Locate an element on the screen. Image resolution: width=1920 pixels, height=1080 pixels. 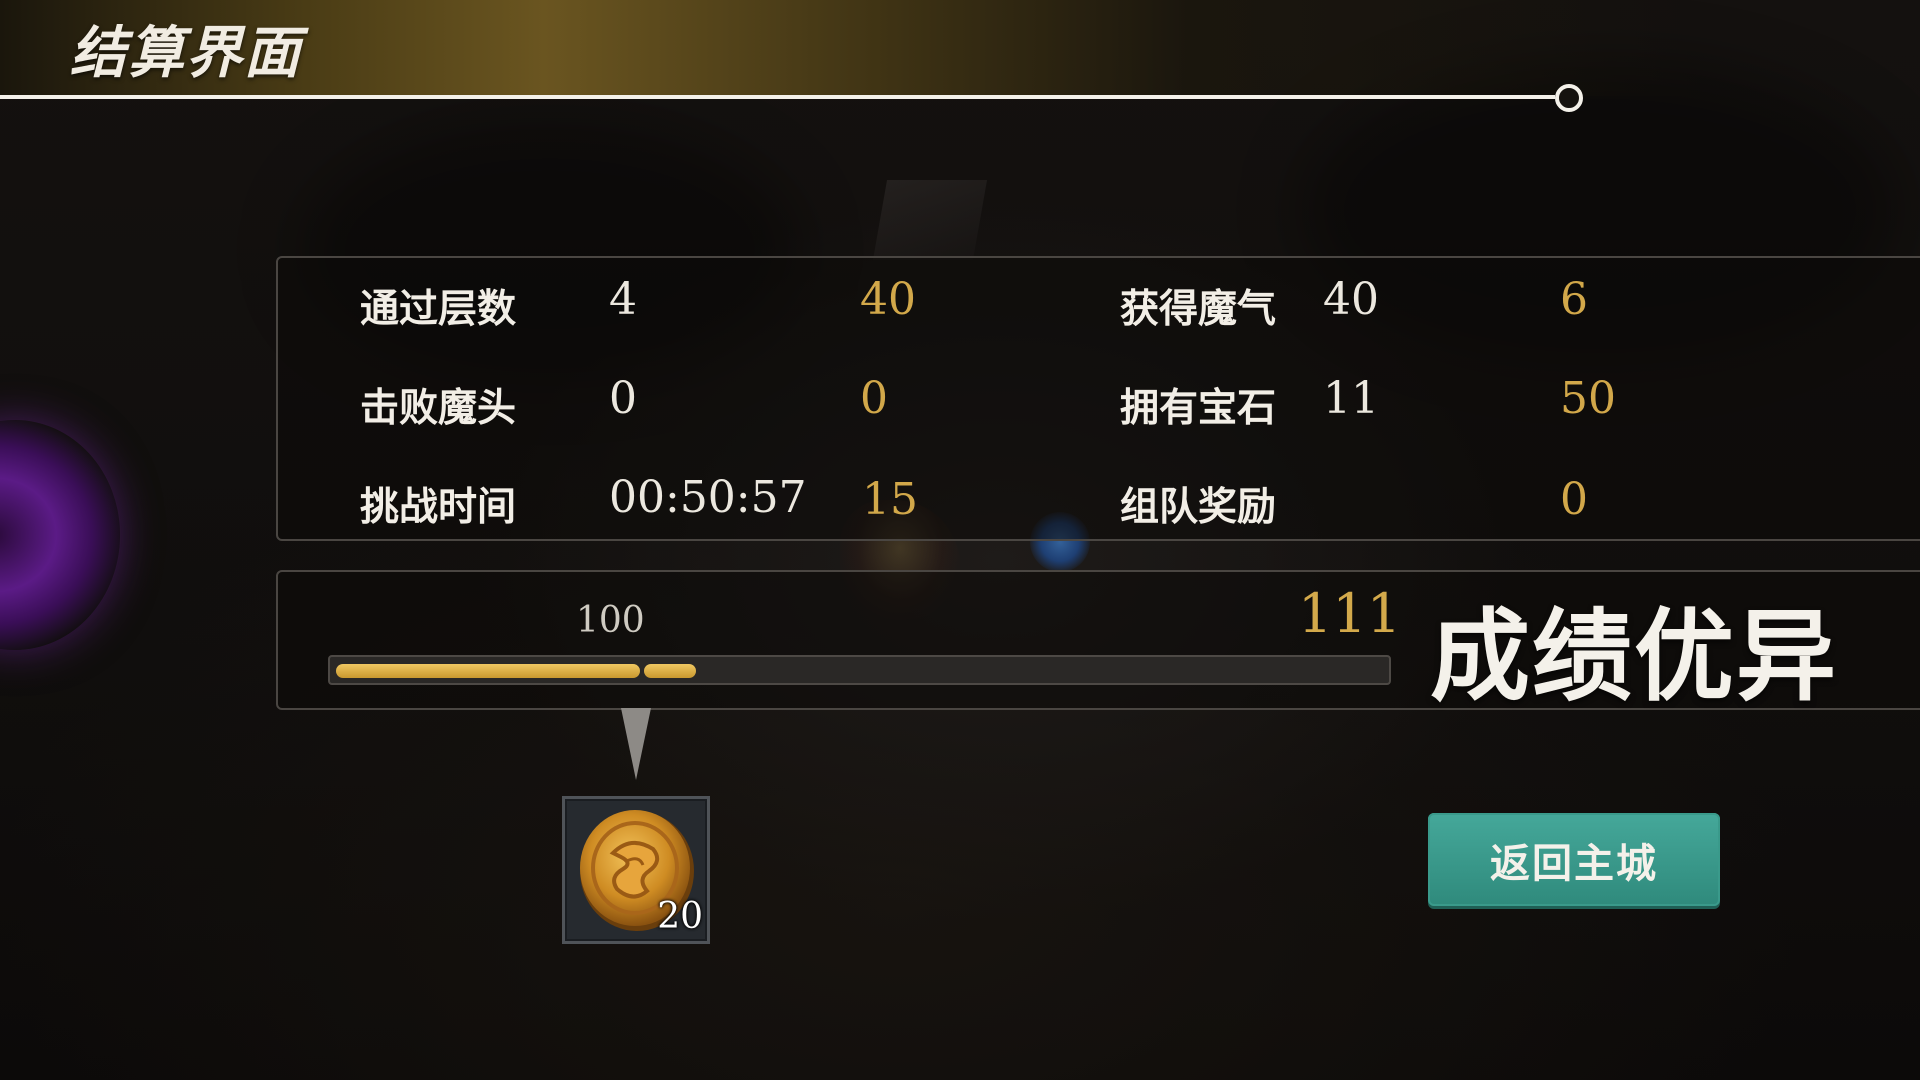
stat-score-demon-qi: 6 is located at coordinates (1574, 299).